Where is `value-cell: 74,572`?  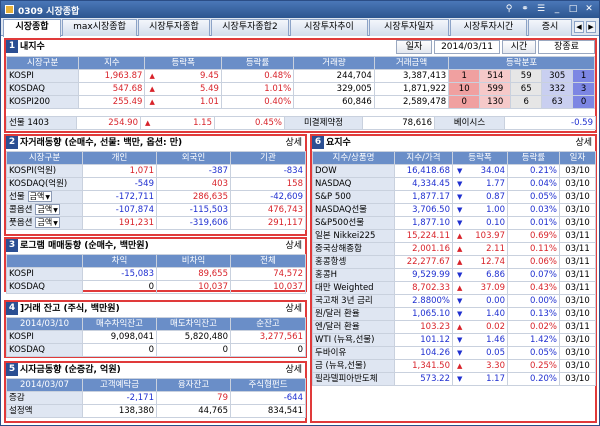 value-cell: 74,572 is located at coordinates (268, 274).